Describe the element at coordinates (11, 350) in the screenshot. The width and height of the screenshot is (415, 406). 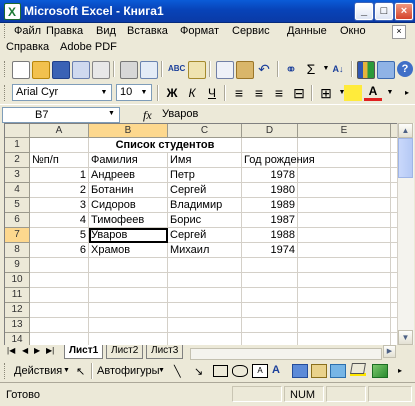
I see `first-sheet-icon: |◀` at that location.